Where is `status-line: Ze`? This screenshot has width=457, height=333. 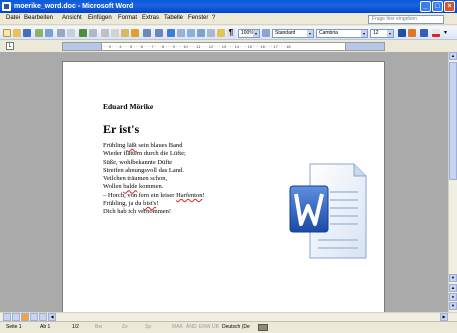
status-line: Ze is located at coordinates (125, 327).